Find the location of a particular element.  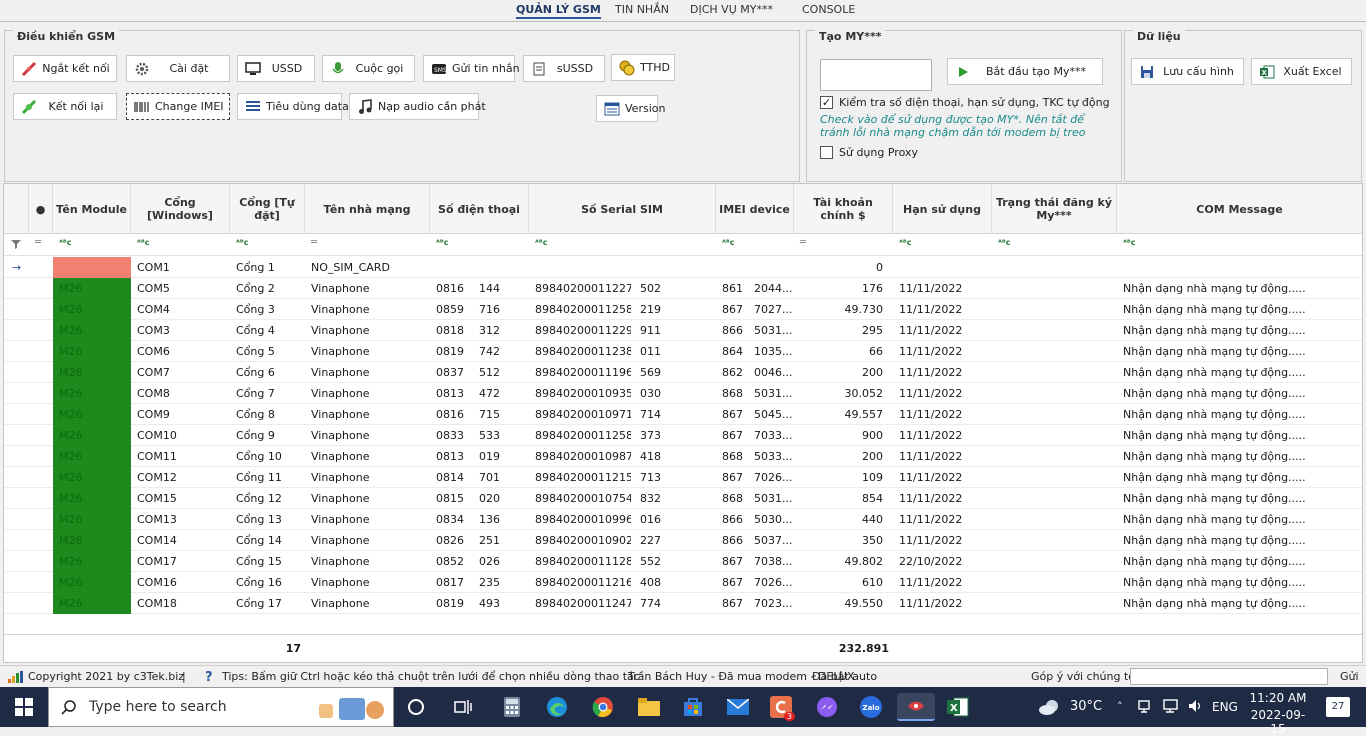

cell-com: COM12 is located at coordinates (157, 477).